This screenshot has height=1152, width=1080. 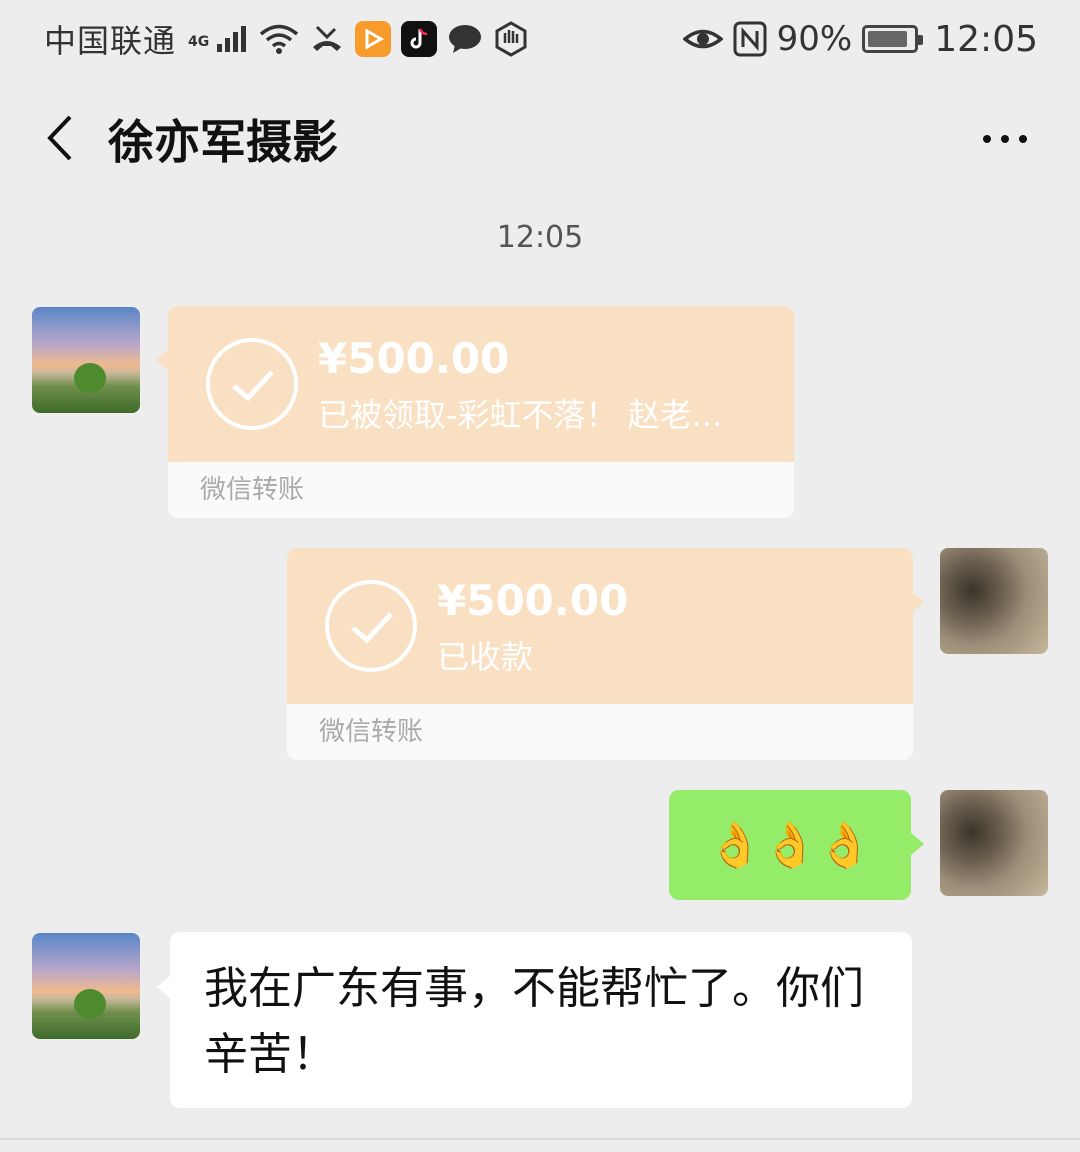 I want to click on status-right: 90% 12:05, so click(x=860, y=39).